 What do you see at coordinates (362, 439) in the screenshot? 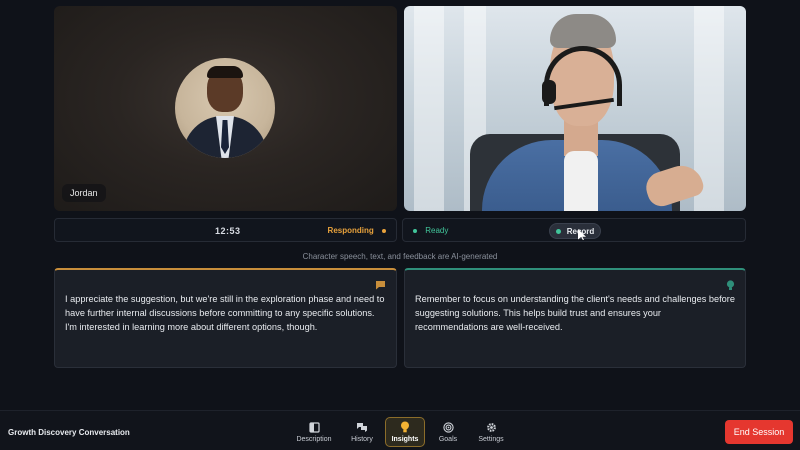
I see `nav-history-label: History` at bounding box center [362, 439].